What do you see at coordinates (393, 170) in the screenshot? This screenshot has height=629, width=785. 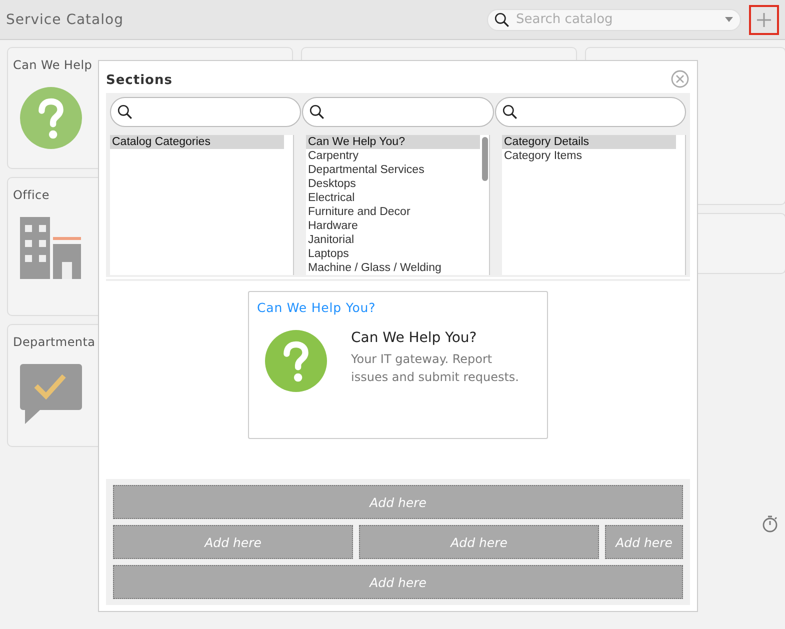 I see `list-item: Departmental Services` at bounding box center [393, 170].